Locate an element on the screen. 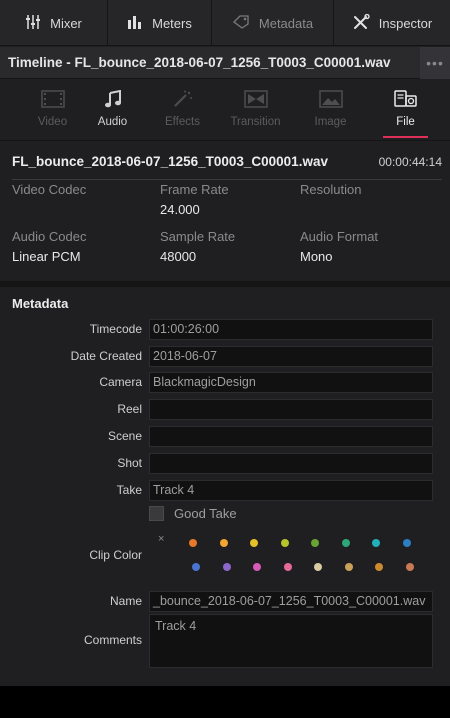  tab-audio-label: Audio is located at coordinates (112, 122).